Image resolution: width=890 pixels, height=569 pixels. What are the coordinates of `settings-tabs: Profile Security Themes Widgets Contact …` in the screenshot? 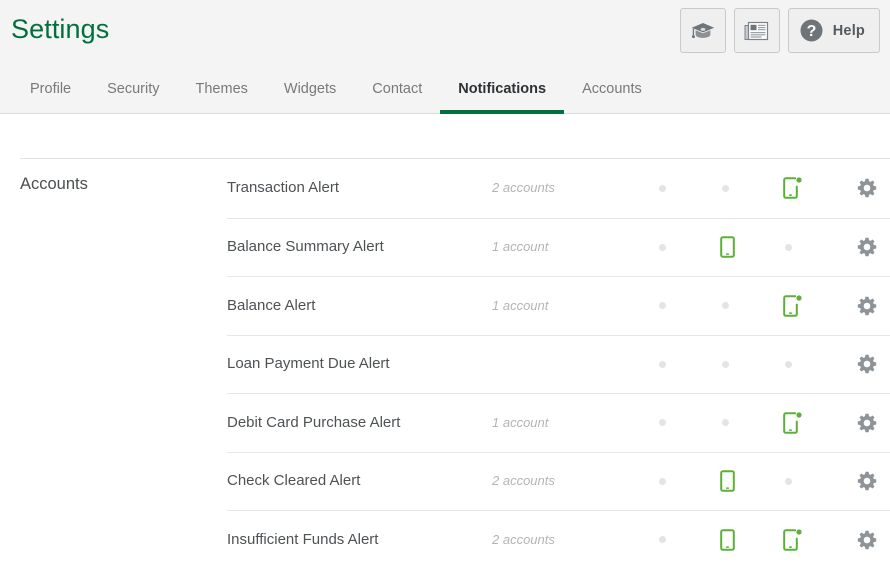 It's located at (336, 96).